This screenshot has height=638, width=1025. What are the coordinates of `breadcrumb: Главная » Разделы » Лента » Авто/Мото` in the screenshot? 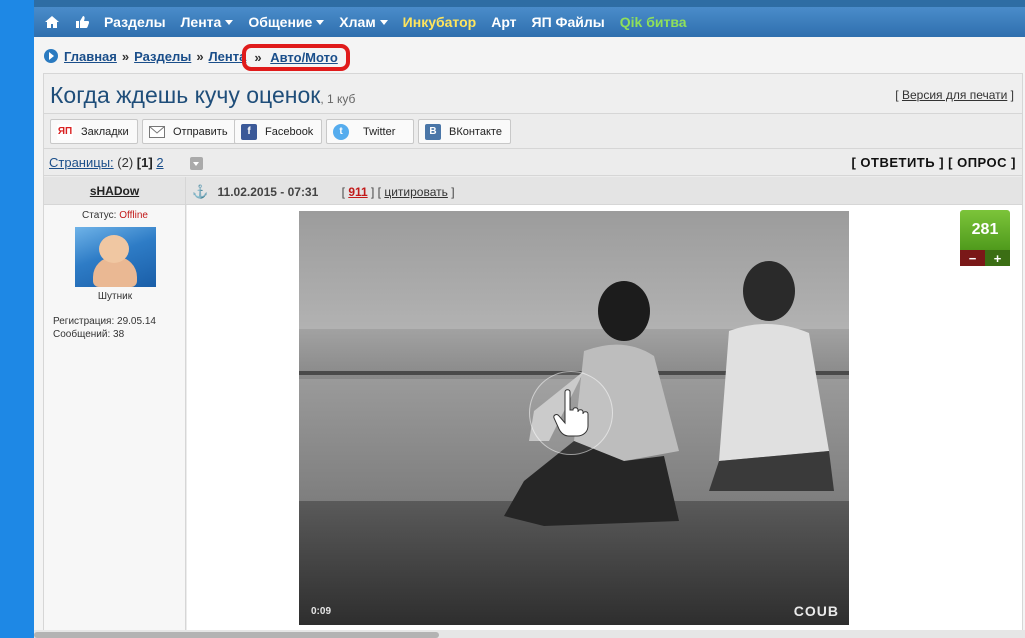 It's located at (197, 57).